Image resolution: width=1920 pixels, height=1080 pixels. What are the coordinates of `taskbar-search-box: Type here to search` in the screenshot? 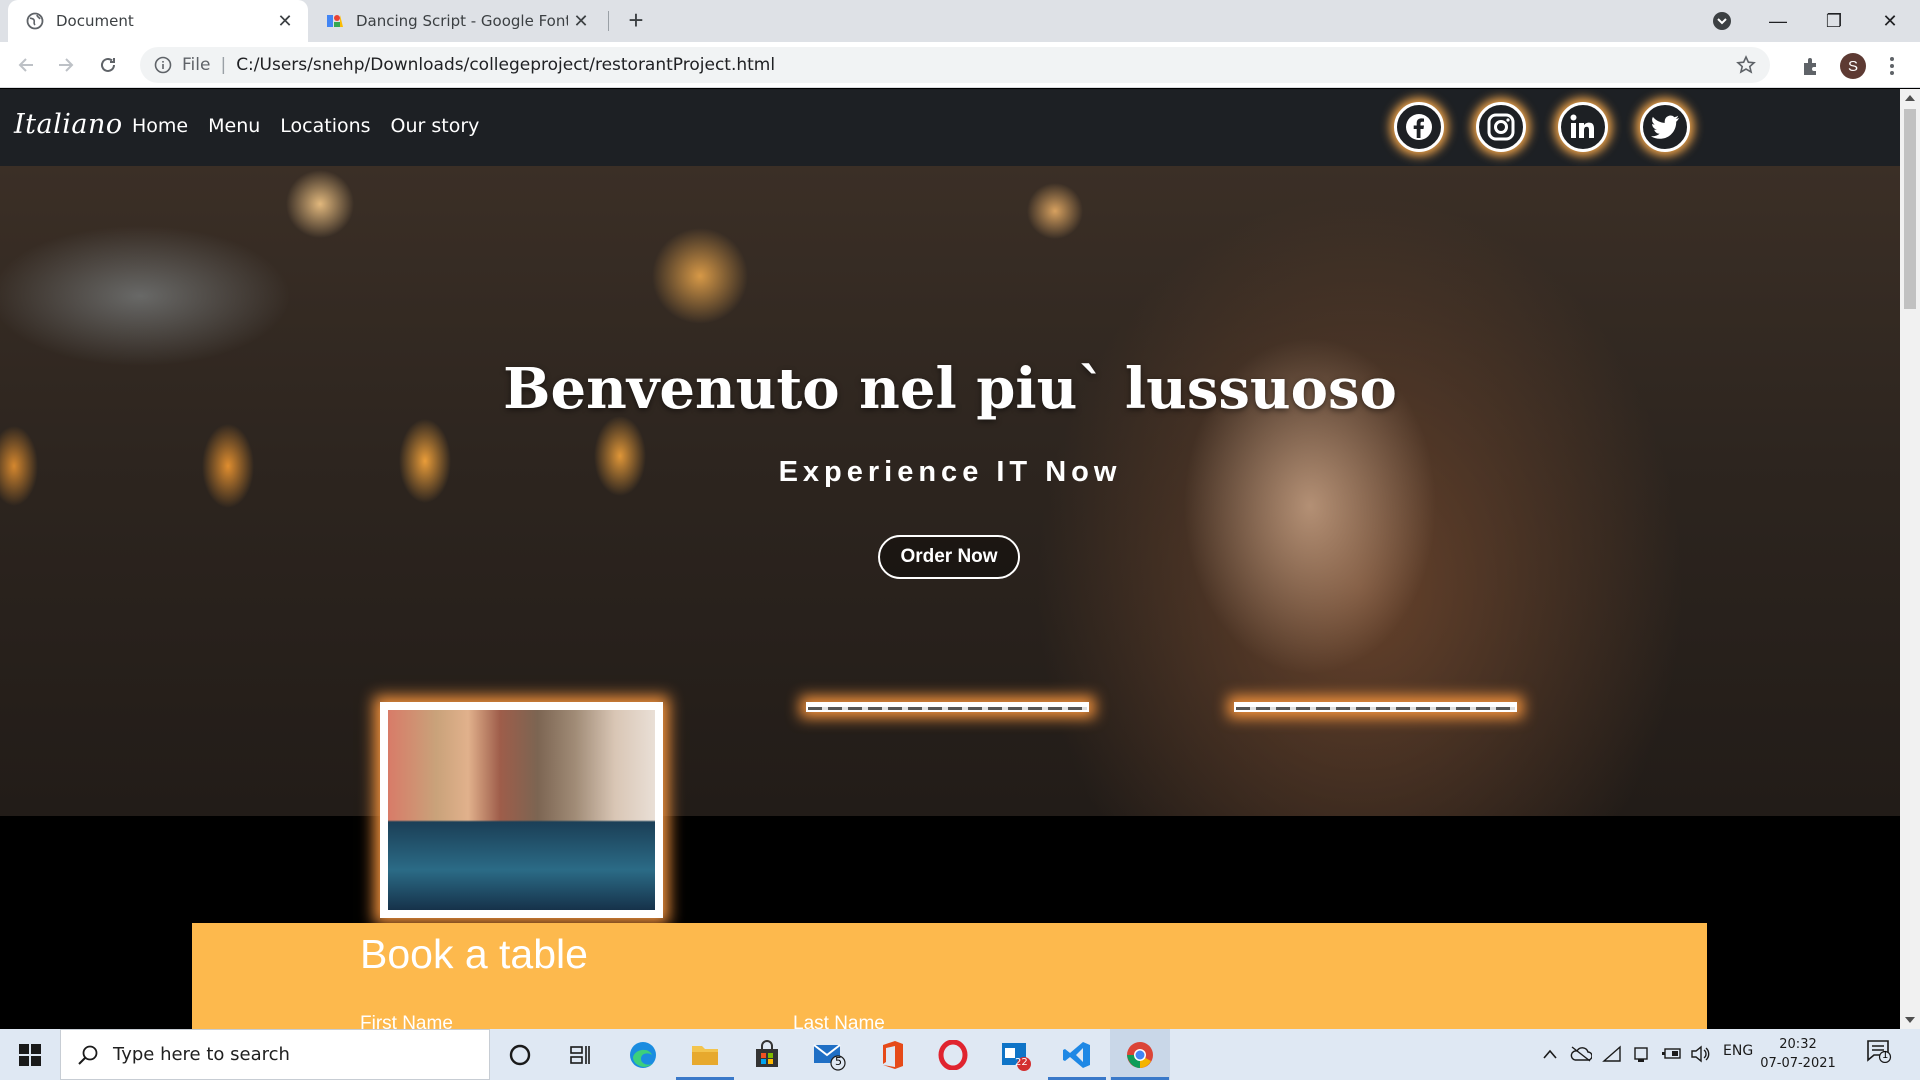 It's located at (275, 1054).